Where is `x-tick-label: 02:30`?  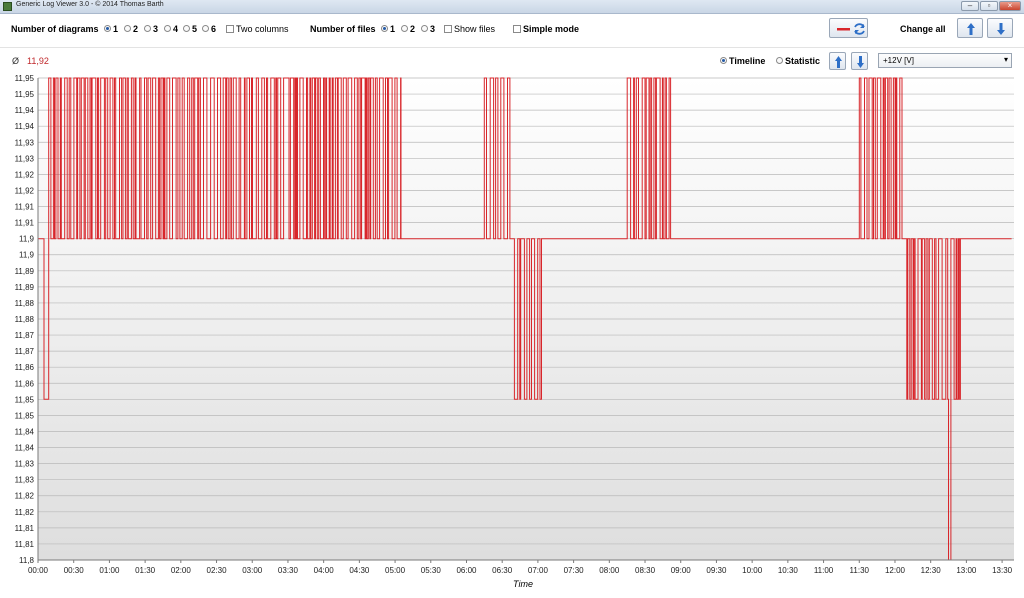
x-tick-label: 02:30 is located at coordinates (217, 570).